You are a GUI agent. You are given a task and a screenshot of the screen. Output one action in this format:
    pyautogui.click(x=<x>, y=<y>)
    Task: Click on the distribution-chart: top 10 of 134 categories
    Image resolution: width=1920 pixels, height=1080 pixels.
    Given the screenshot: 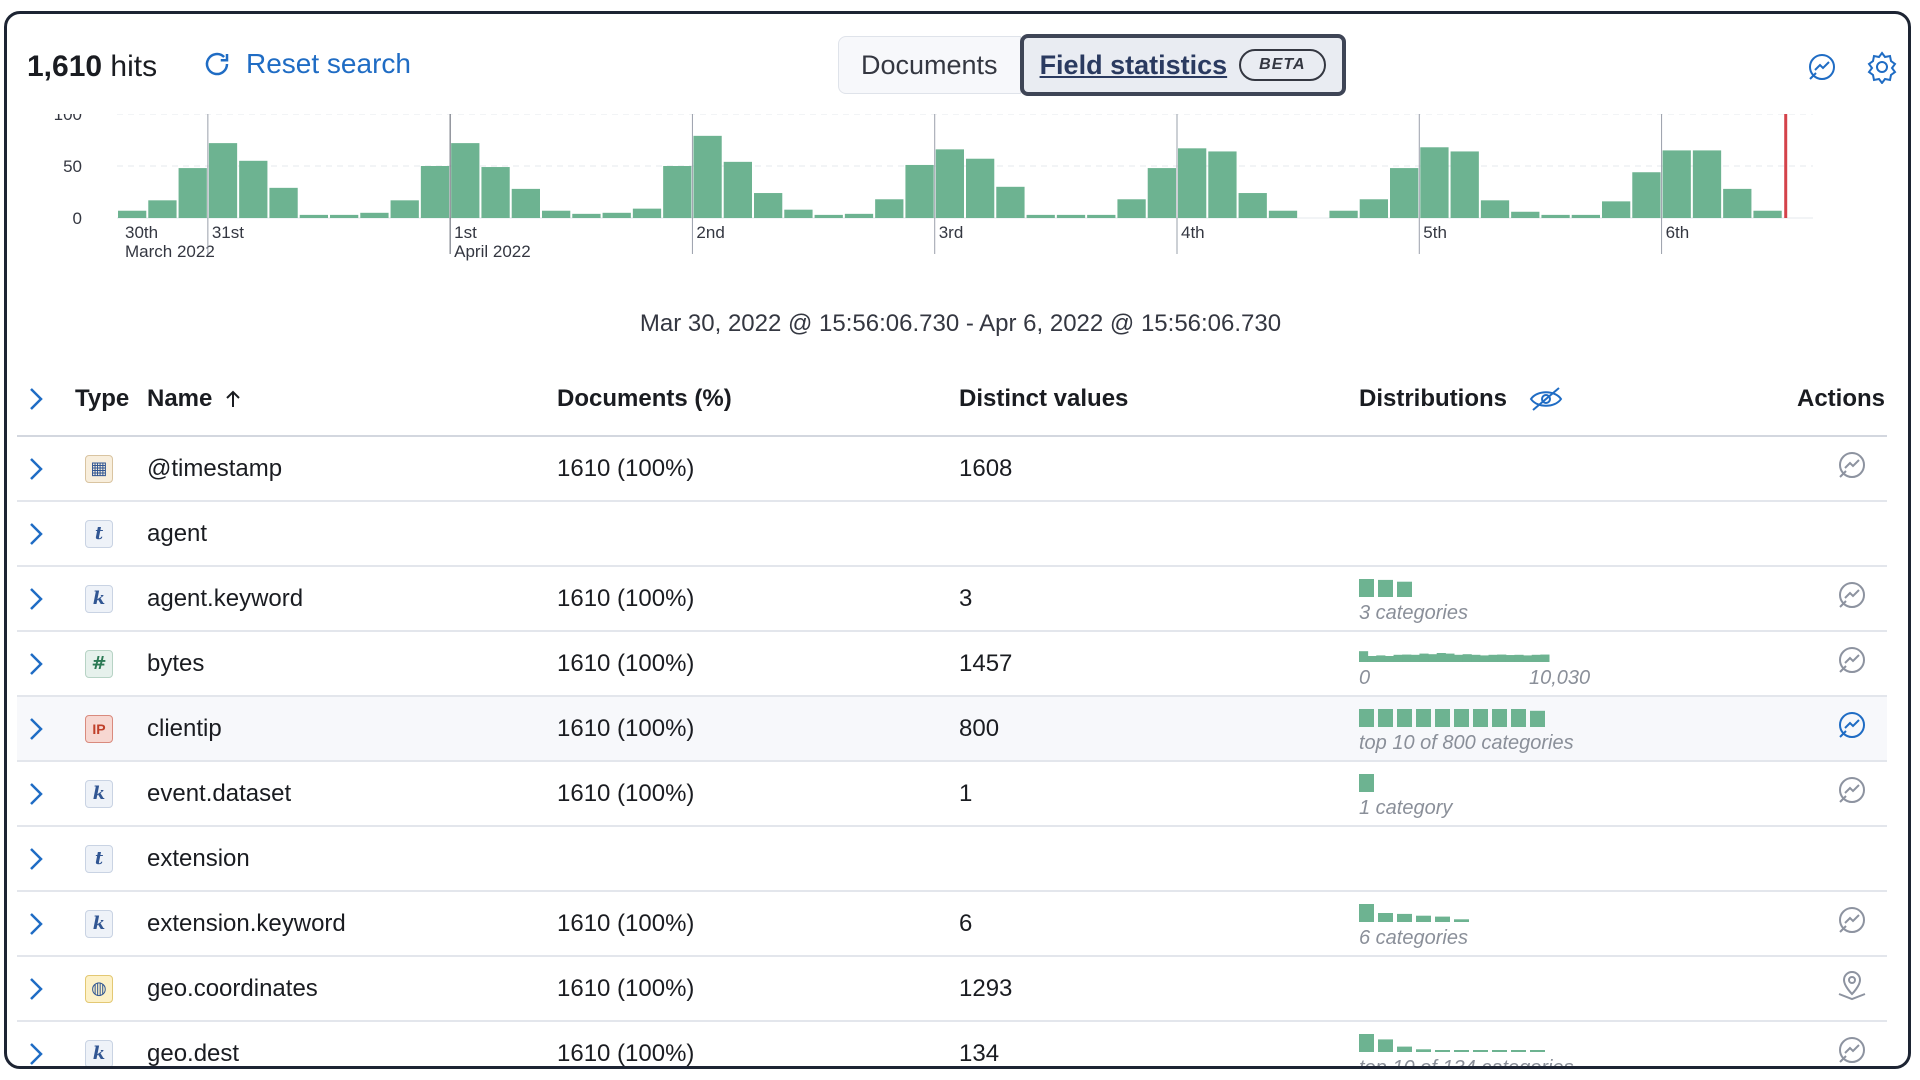 What is the action you would take?
    pyautogui.click(x=1466, y=1050)
    